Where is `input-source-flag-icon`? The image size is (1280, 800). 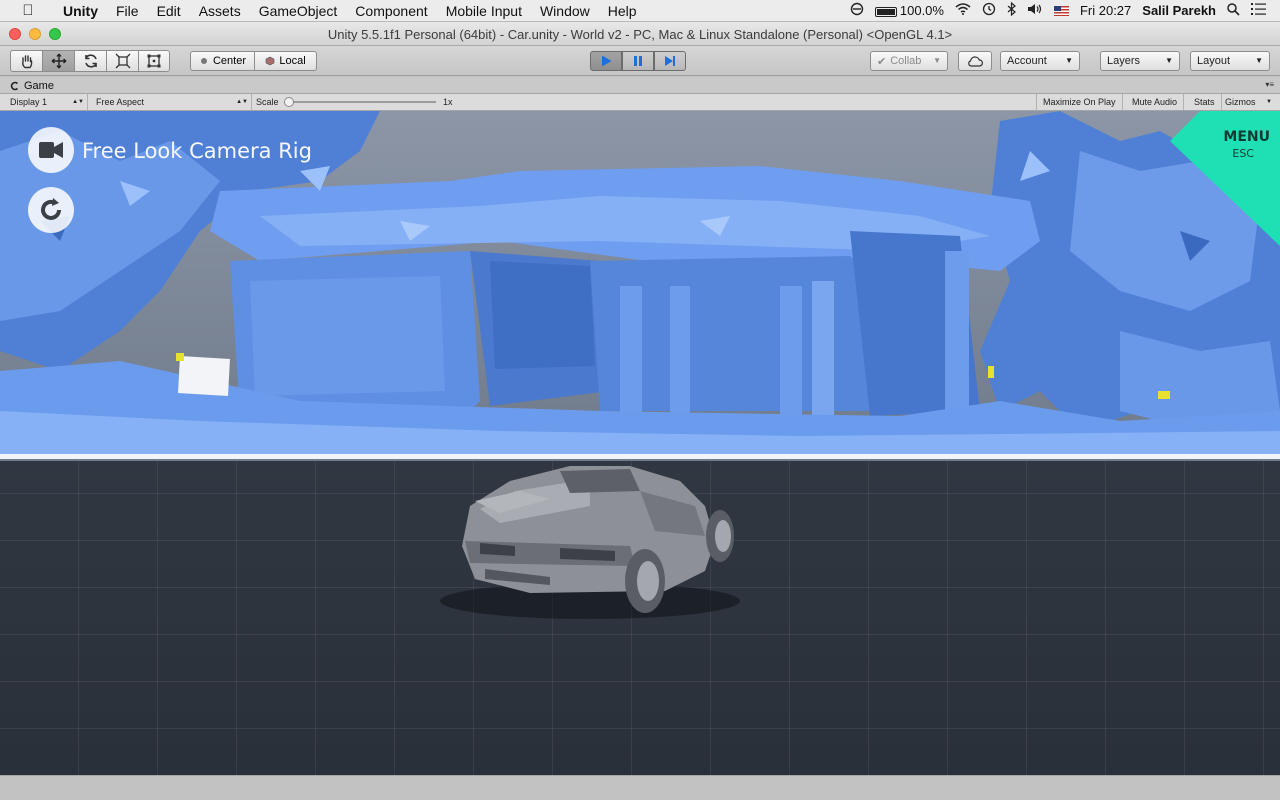
input-source-flag-icon is located at coordinates (1061, 10).